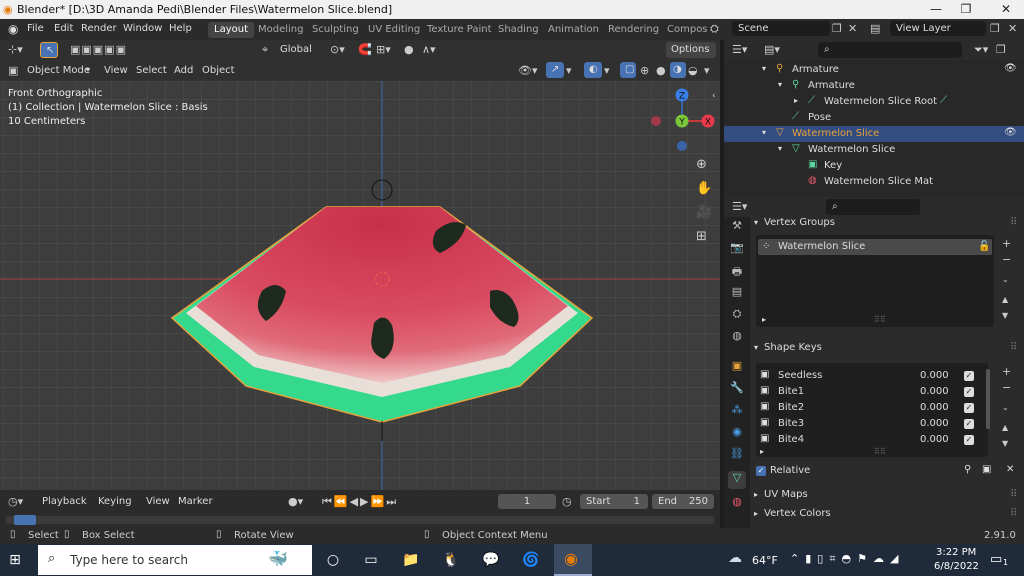 This screenshot has height=576, width=1024. I want to click on record-icon: ●▾, so click(295, 501).